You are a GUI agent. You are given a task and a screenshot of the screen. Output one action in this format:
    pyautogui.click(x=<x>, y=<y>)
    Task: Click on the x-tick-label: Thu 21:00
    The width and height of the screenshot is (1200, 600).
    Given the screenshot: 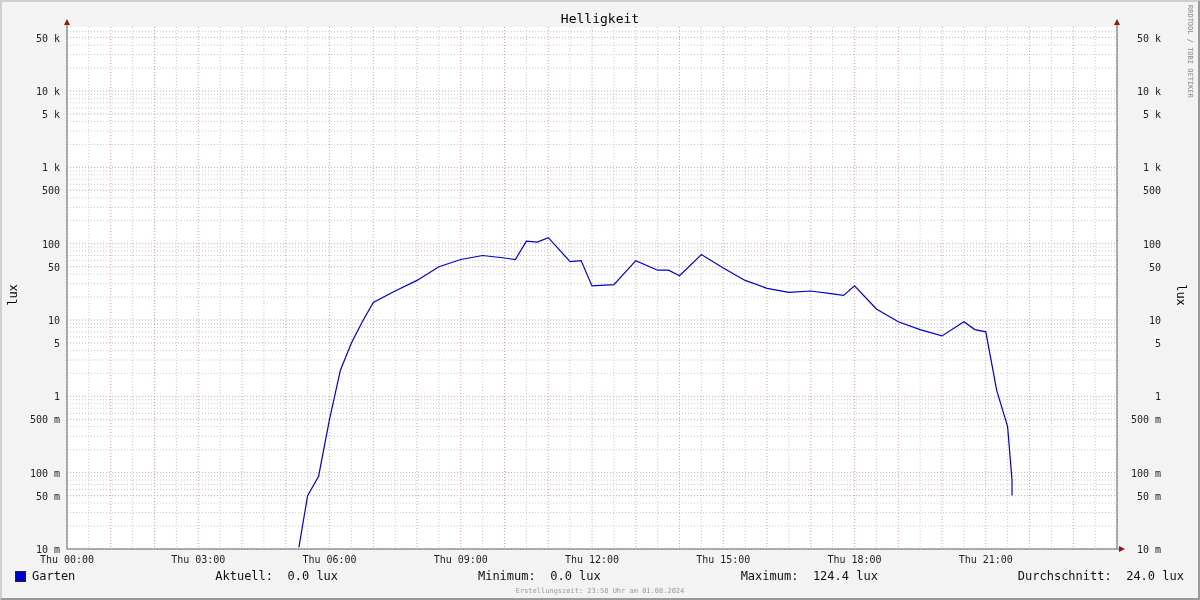 What is the action you would take?
    pyautogui.click(x=985, y=559)
    